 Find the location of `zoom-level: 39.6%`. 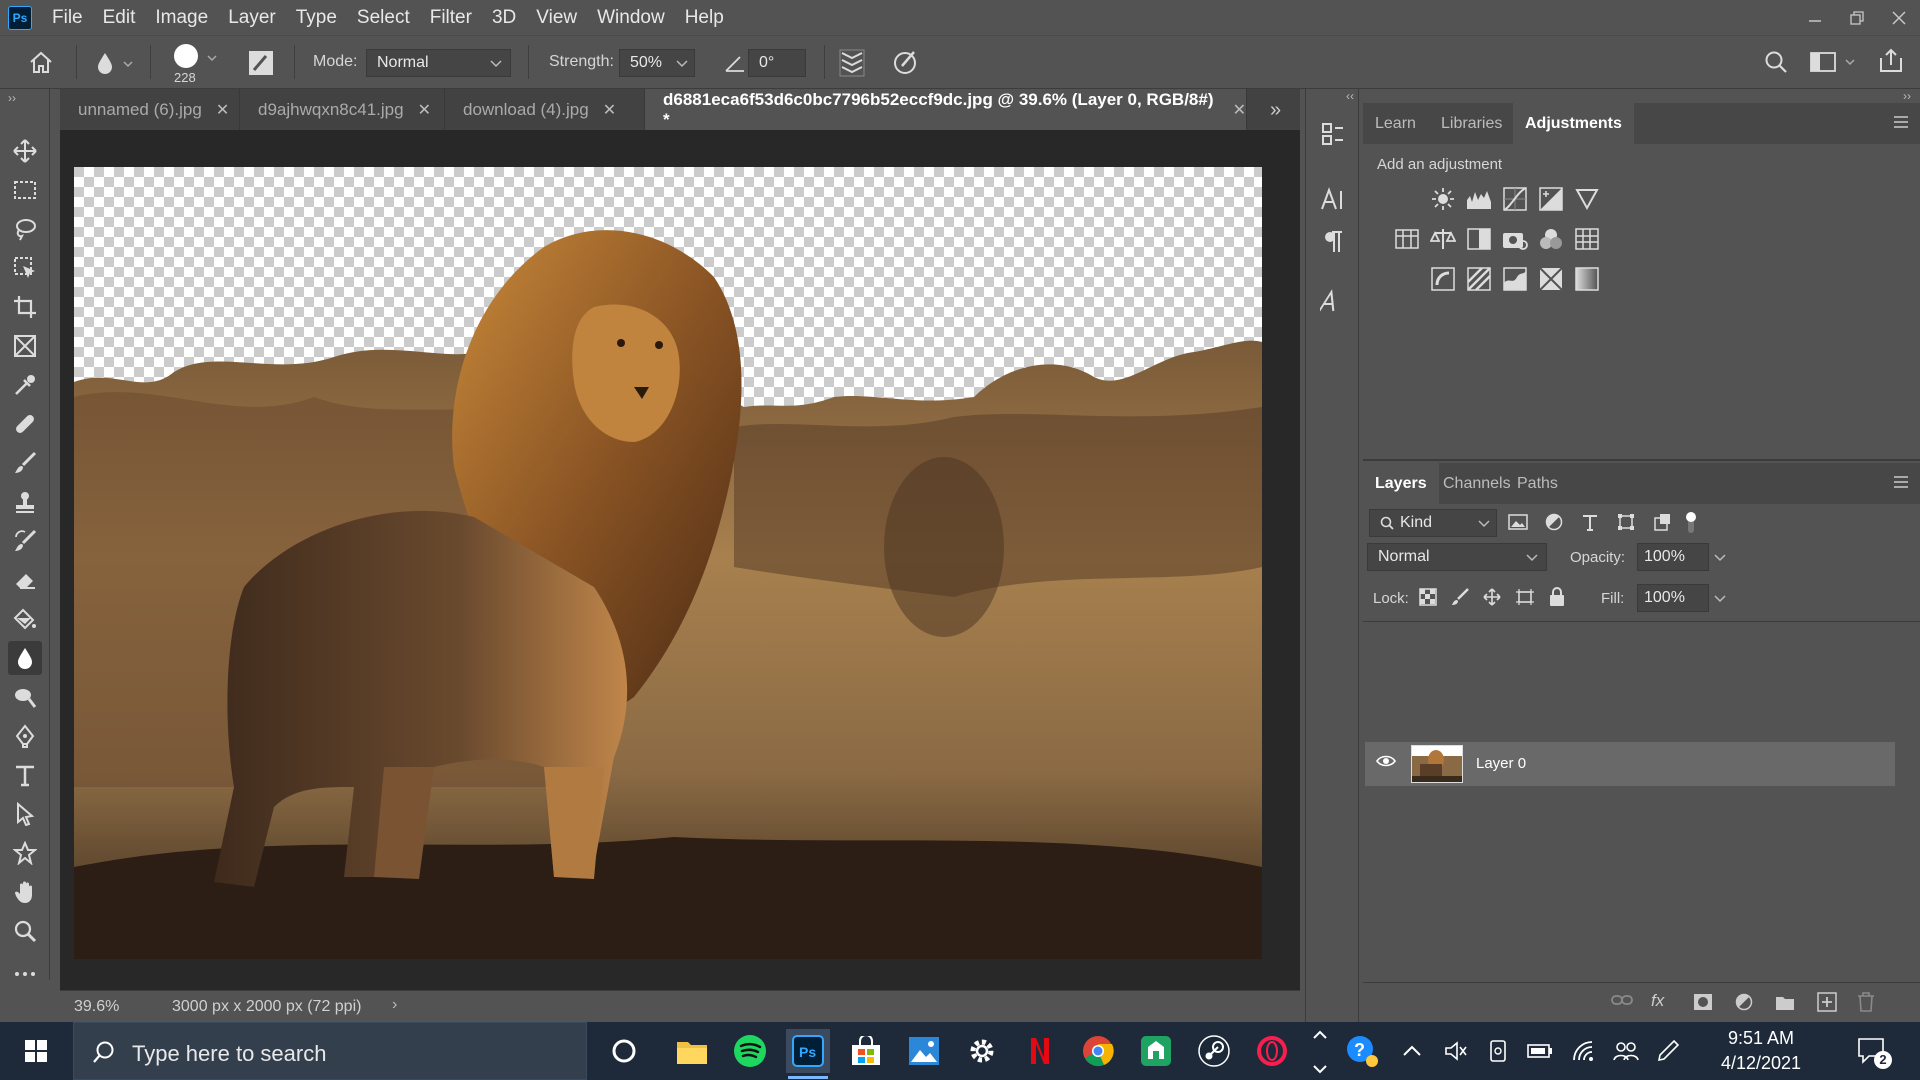

zoom-level: 39.6% is located at coordinates (96, 1007).